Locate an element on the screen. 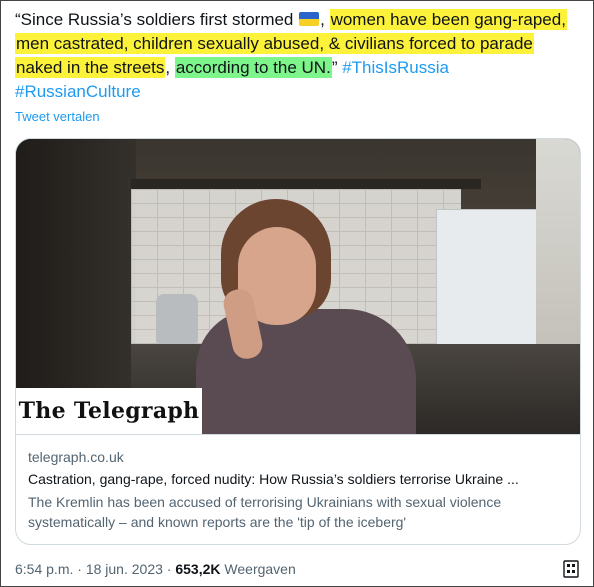 The image size is (594, 587). tweet-date: 18 jun. 2023 is located at coordinates (124, 569).